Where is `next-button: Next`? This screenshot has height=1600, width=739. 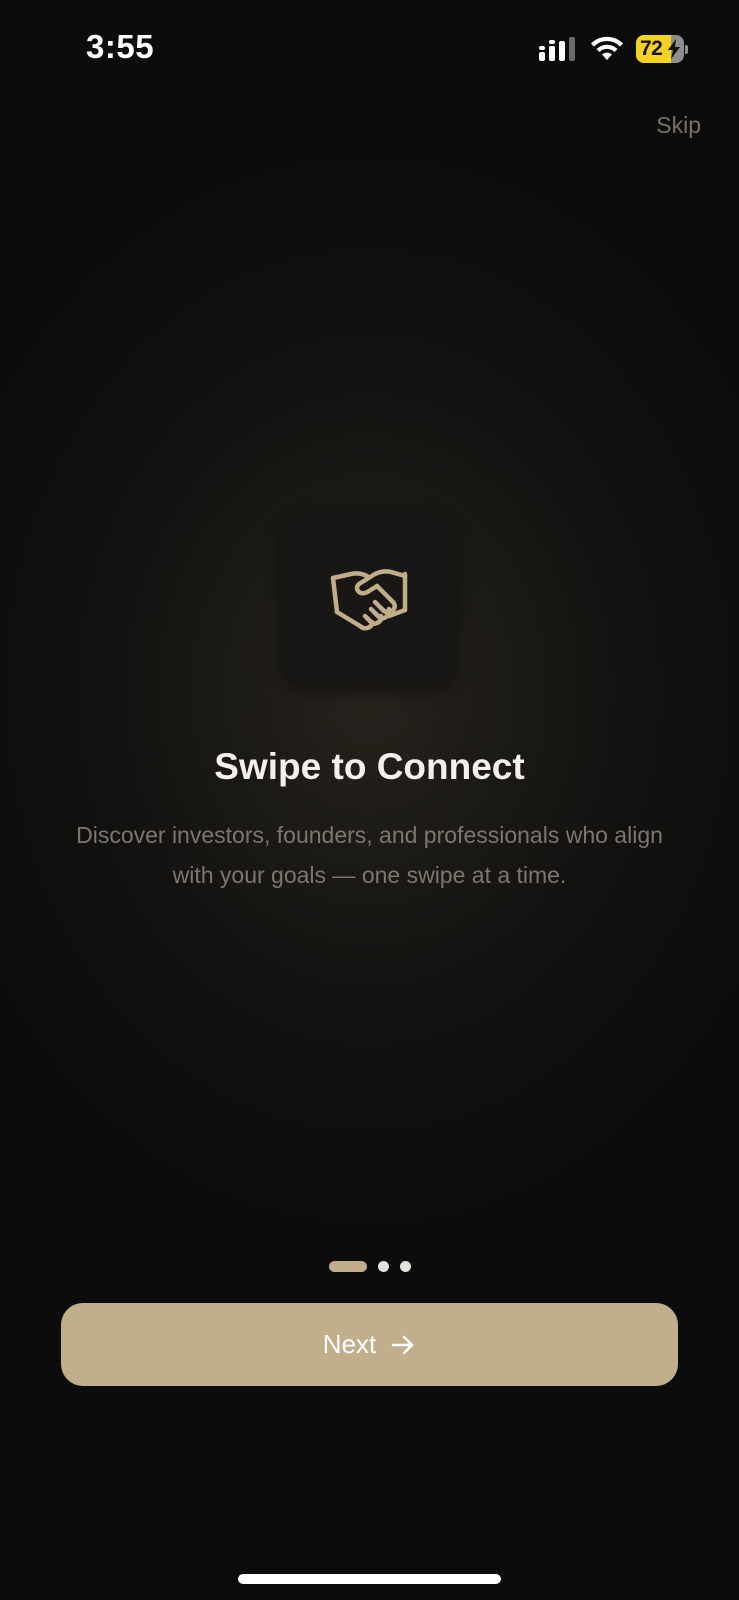 next-button: Next is located at coordinates (369, 1344).